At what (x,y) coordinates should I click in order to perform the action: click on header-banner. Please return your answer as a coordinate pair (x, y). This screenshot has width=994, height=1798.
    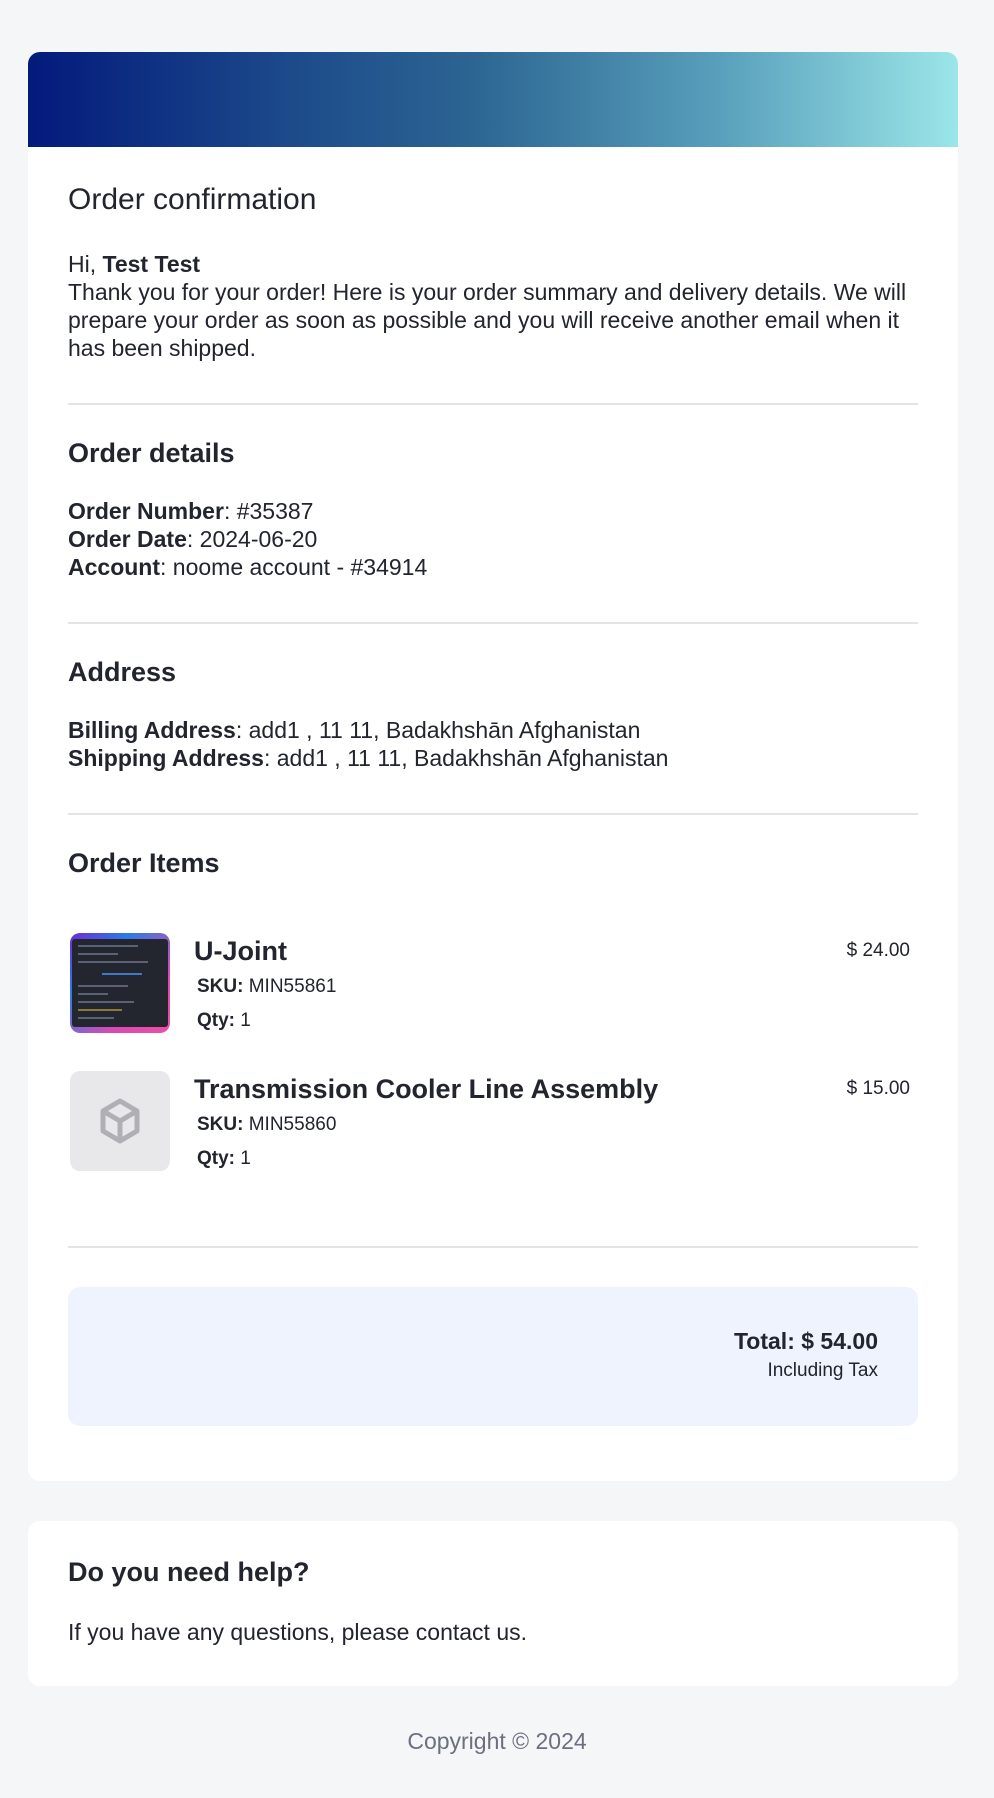
    Looking at the image, I should click on (493, 99).